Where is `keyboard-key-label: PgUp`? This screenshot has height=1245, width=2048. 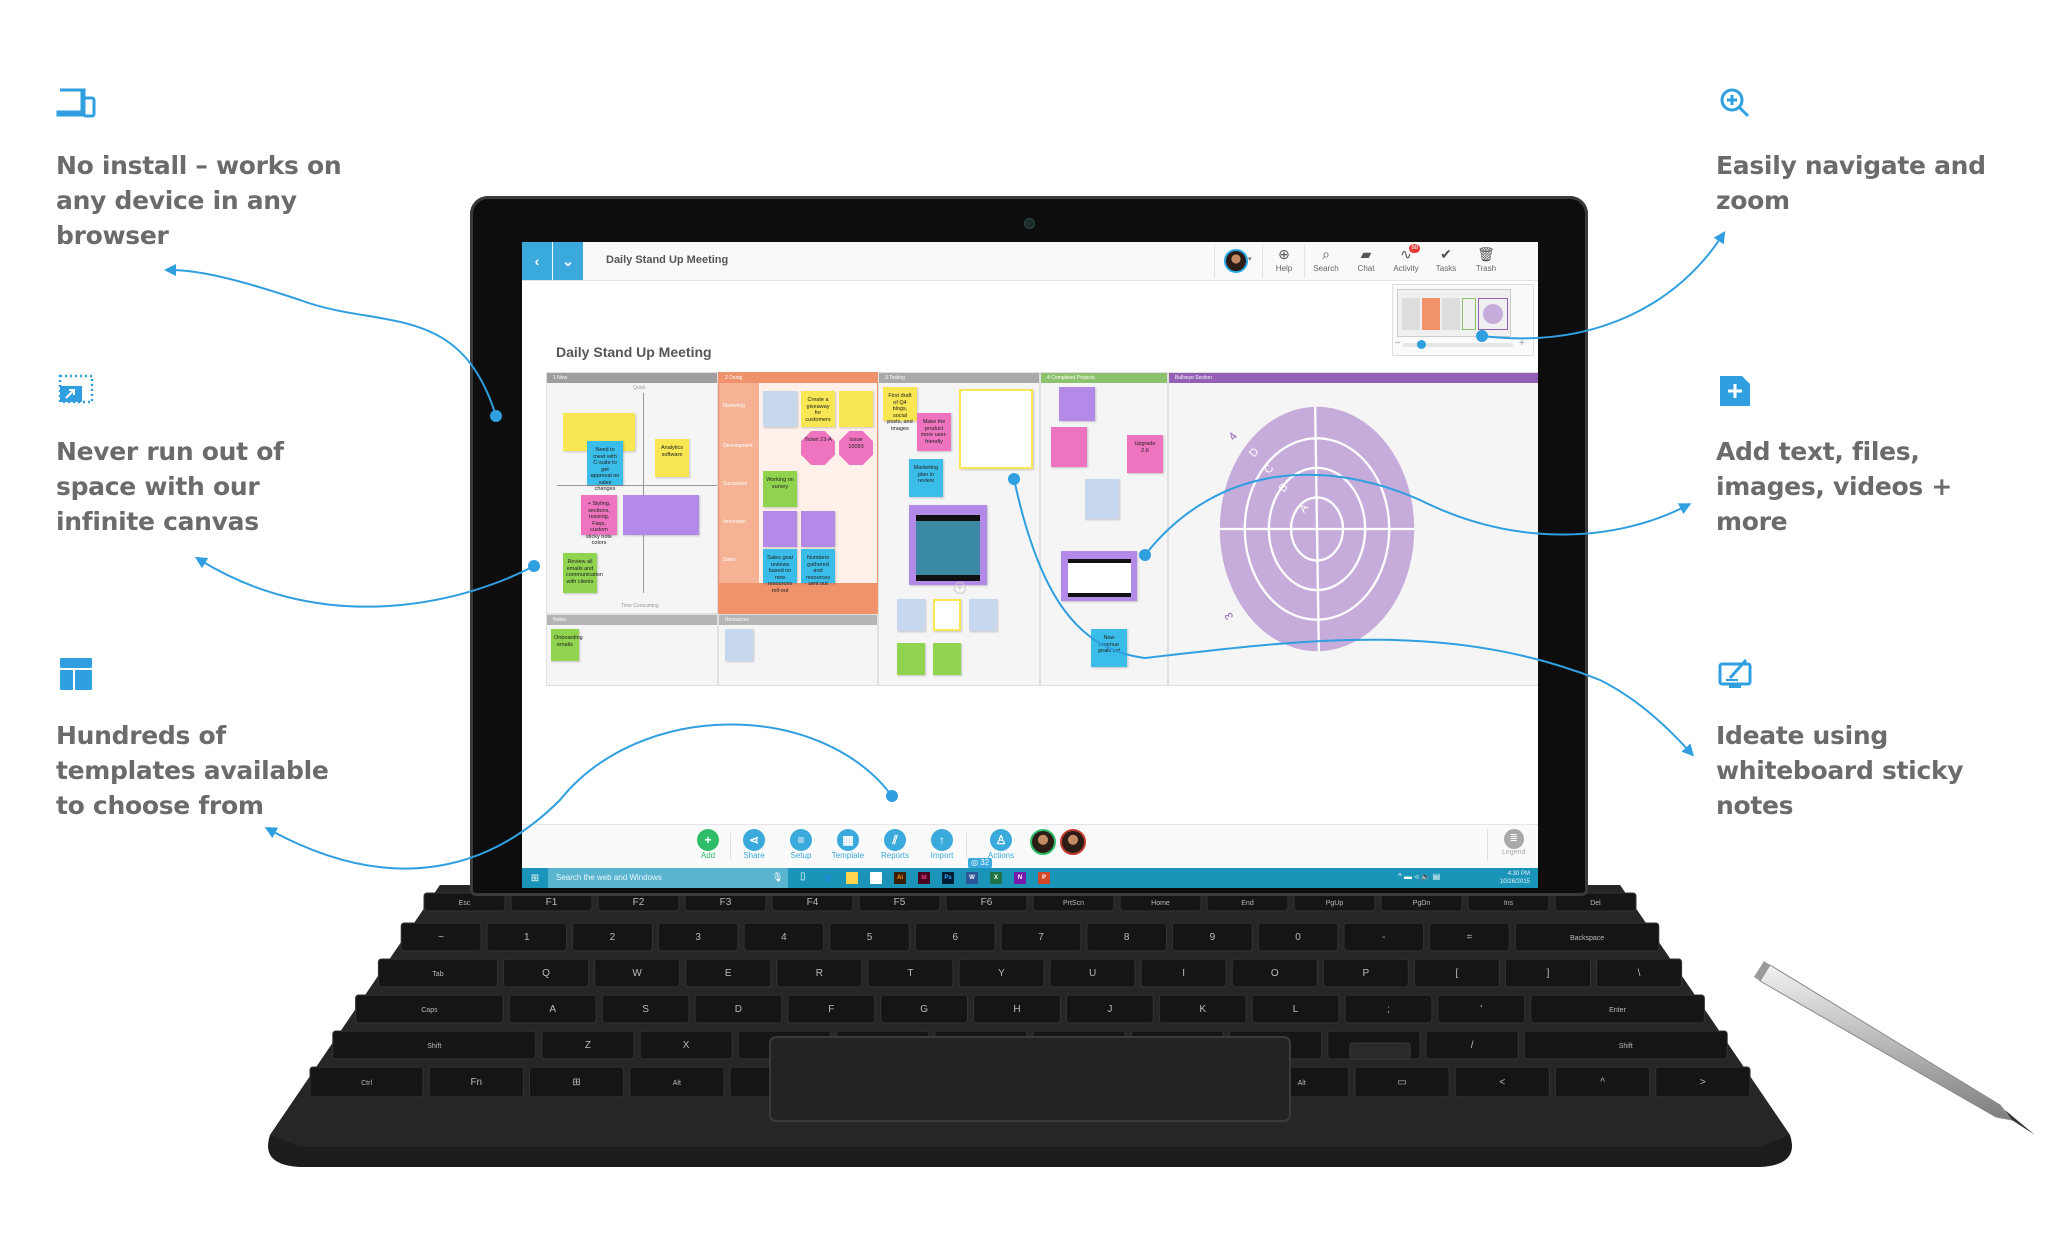 keyboard-key-label: PgUp is located at coordinates (1335, 903).